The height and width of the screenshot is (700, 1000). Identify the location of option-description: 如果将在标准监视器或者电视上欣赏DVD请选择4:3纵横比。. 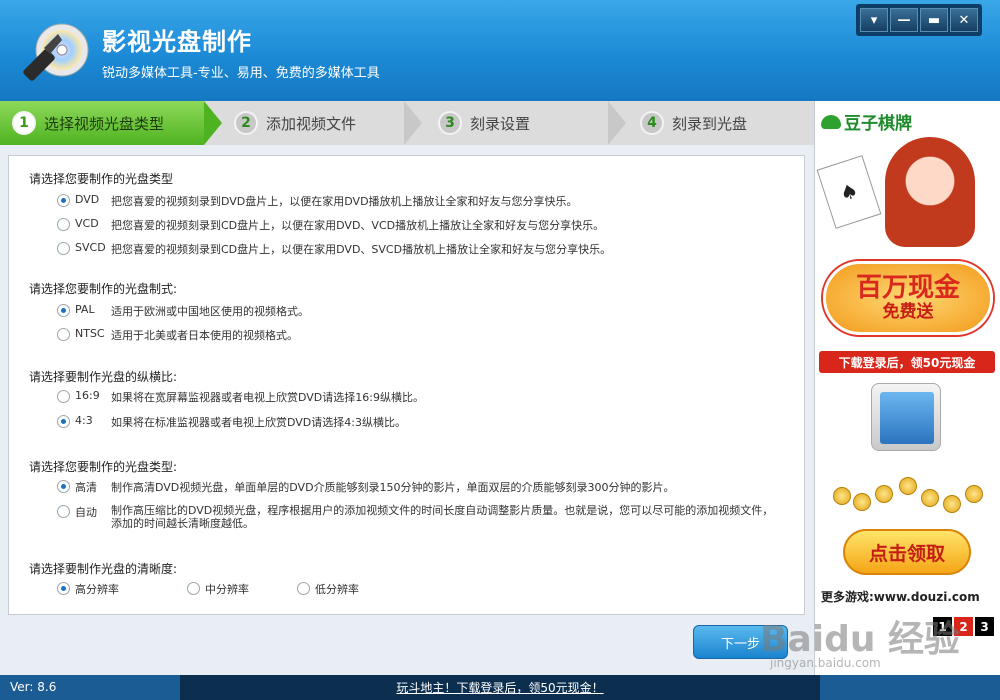
(258, 422).